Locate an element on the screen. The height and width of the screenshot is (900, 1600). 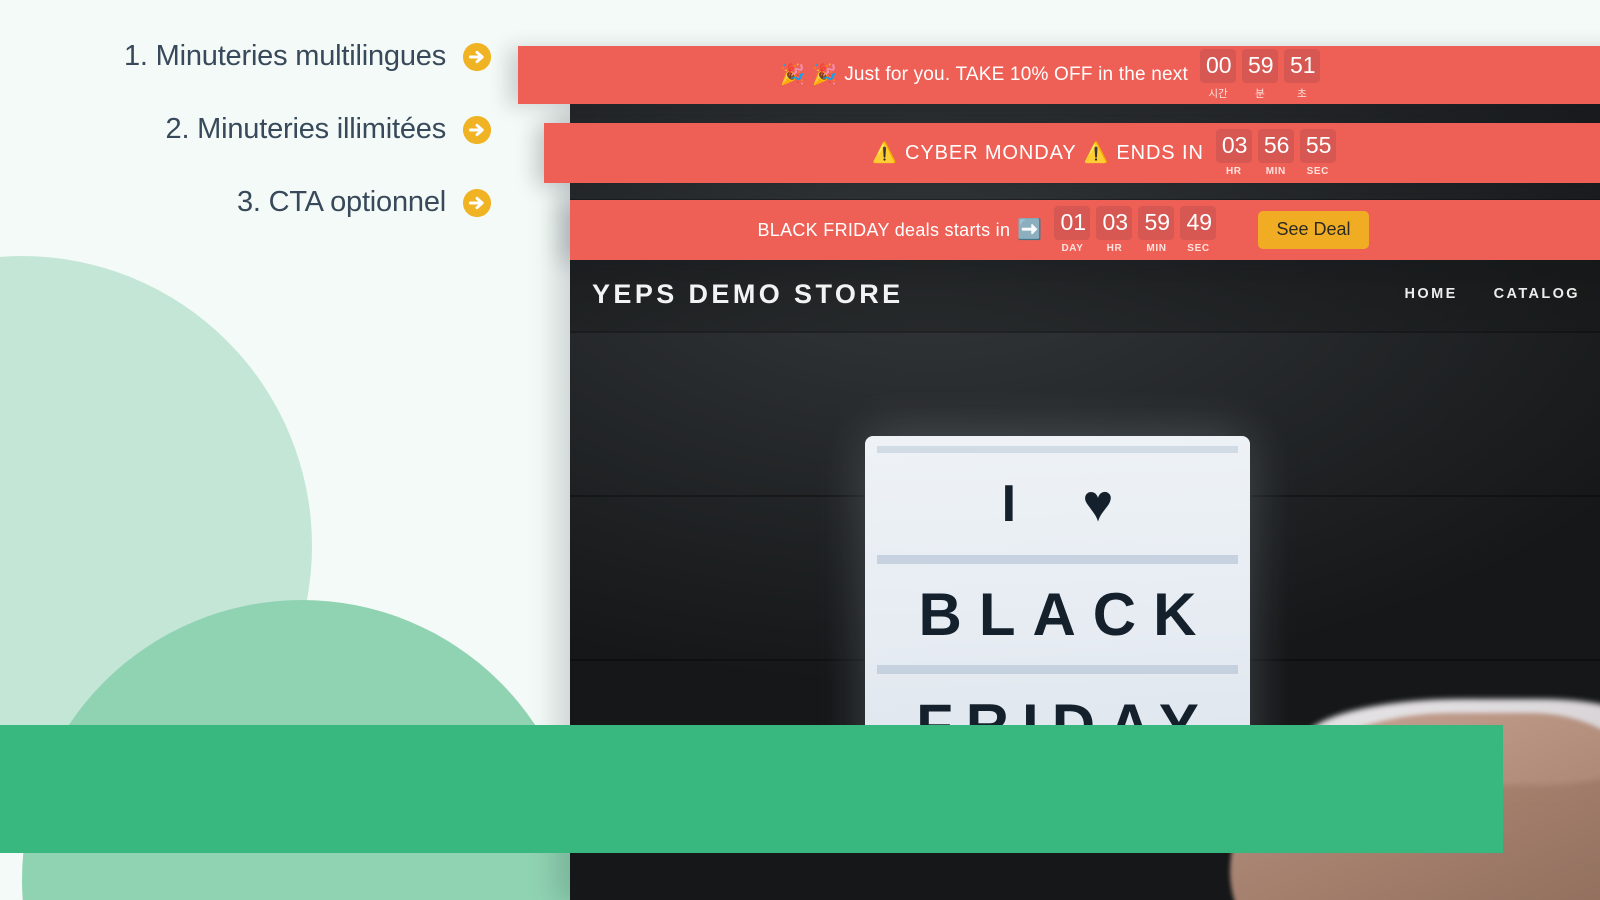
feature-item-multilingual: 1. Minuteries multilingues is located at coordinates (246, 56).